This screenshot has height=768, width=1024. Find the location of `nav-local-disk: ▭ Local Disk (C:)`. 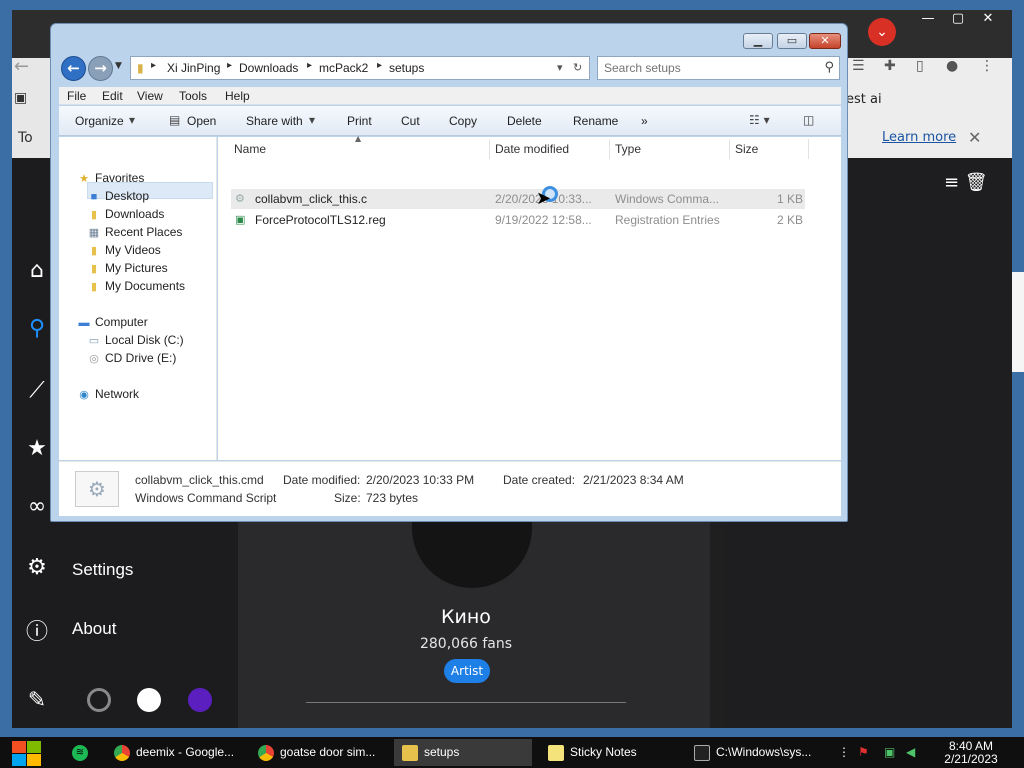

nav-local-disk: ▭ Local Disk (C:) is located at coordinates (135, 340).